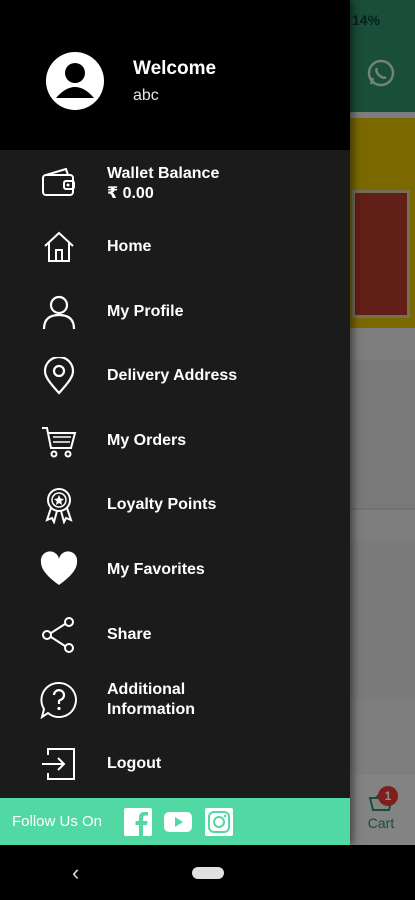 Image resolution: width=415 pixels, height=900 pixels. I want to click on menu-label-my-profile: My Profile, so click(145, 311).